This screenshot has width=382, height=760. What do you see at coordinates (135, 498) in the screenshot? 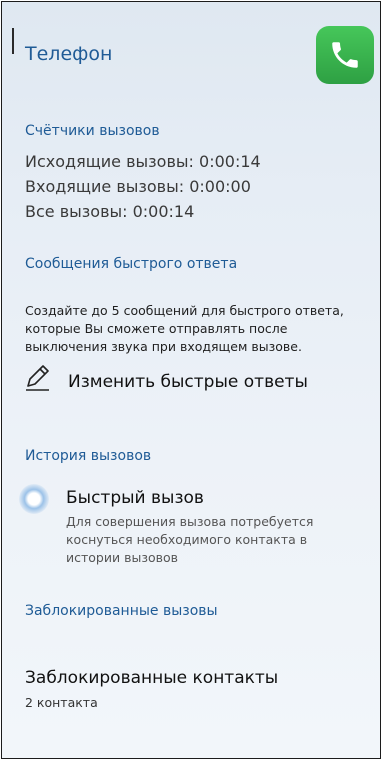
I see `quick-call-title: Быстрый вызов` at bounding box center [135, 498].